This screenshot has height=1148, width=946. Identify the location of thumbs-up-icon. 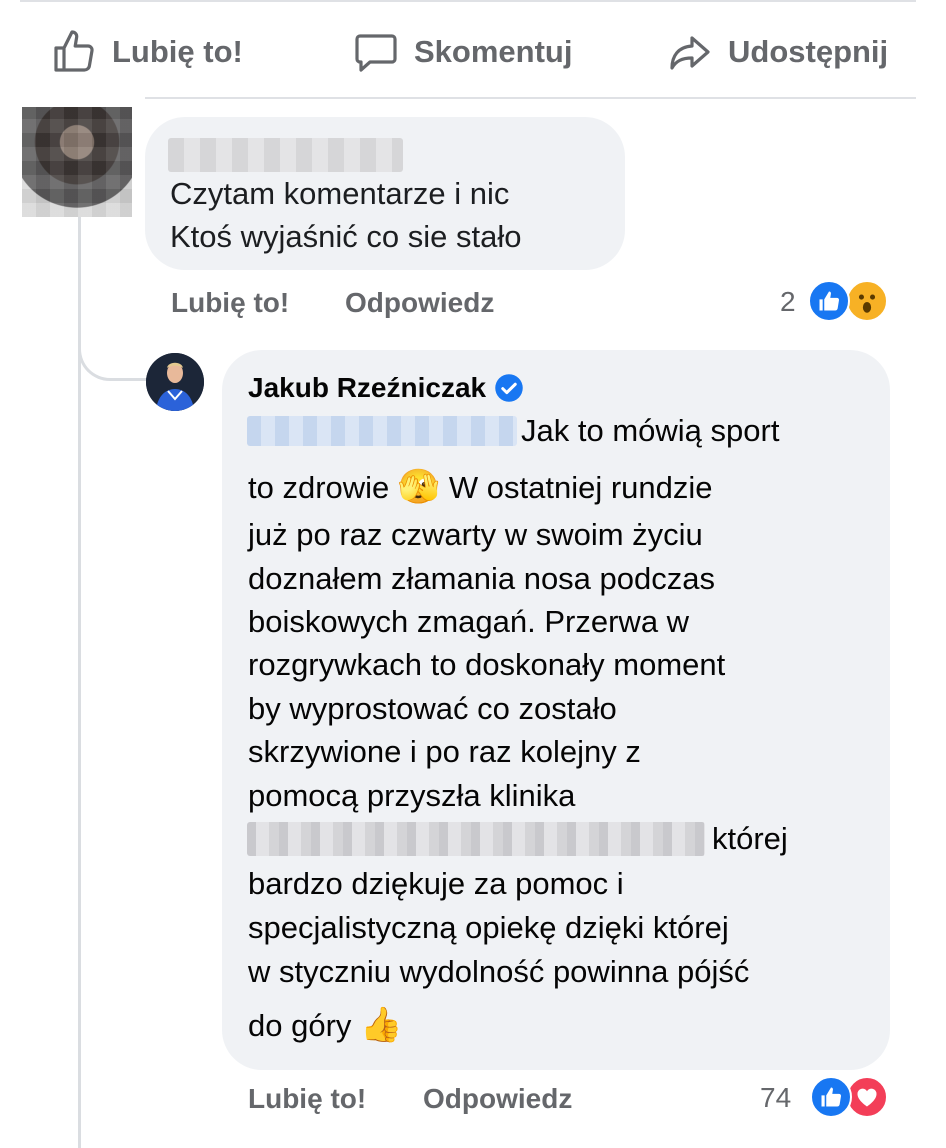
(74, 51).